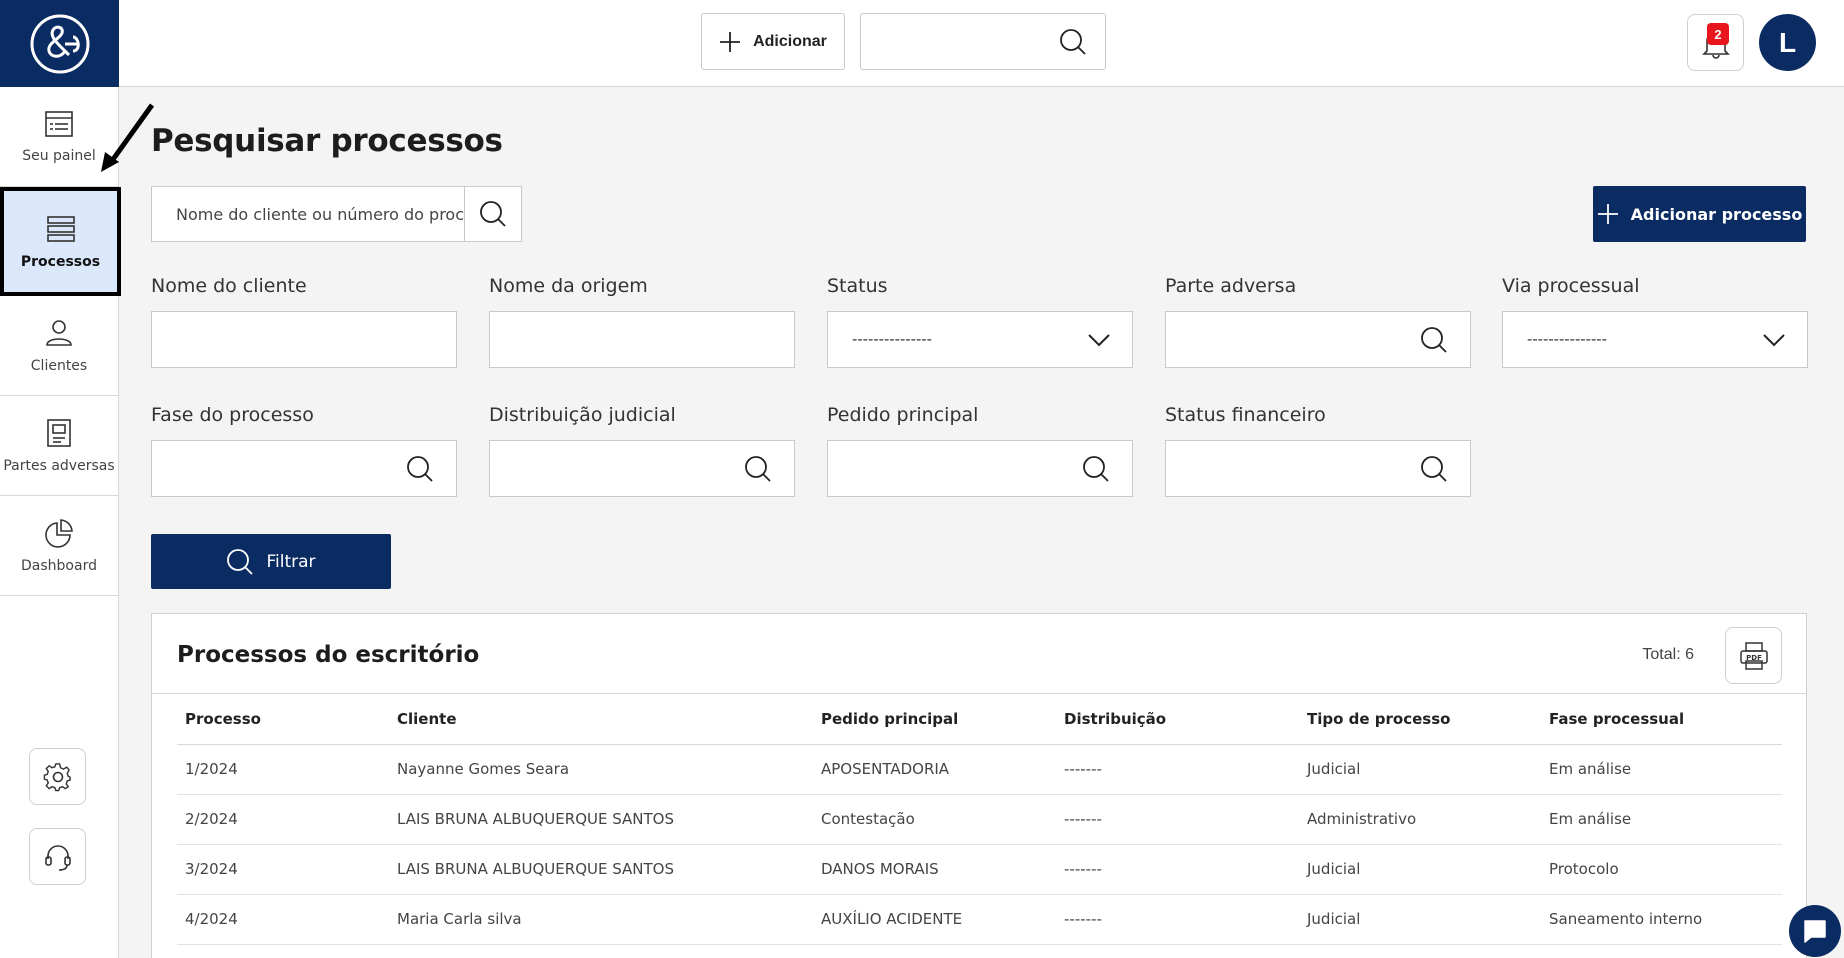  I want to click on cell-fase: Protocolo, so click(1661, 869).